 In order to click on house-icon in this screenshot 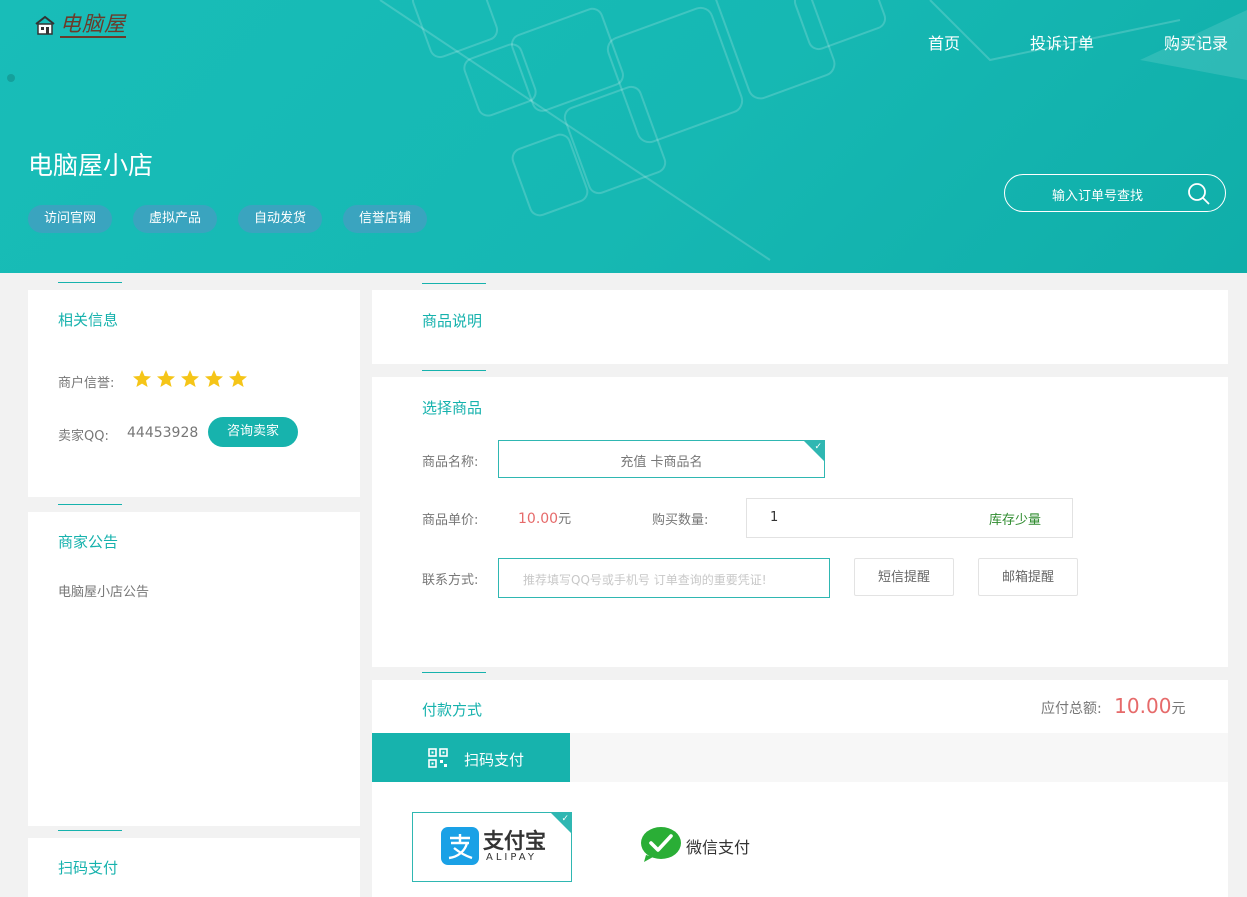, I will do `click(45, 25)`.